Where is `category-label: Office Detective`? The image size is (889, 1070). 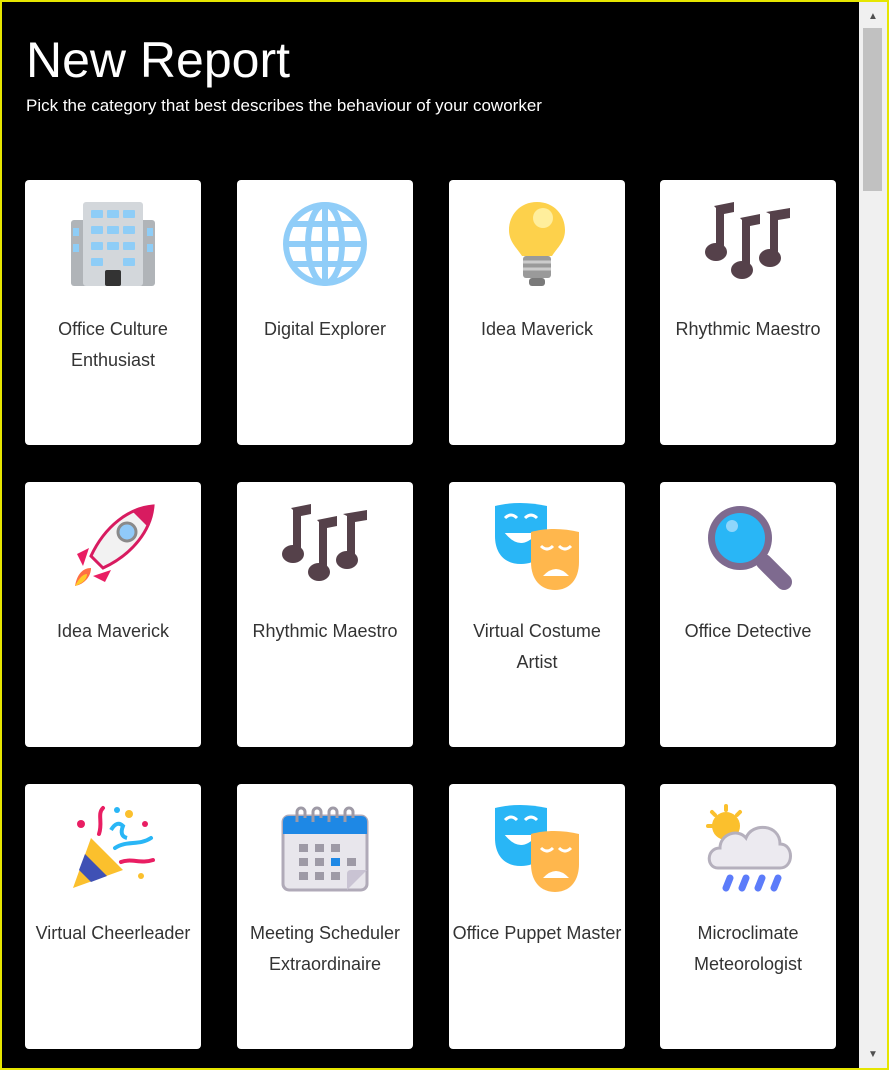
category-label: Office Detective is located at coordinates (748, 631).